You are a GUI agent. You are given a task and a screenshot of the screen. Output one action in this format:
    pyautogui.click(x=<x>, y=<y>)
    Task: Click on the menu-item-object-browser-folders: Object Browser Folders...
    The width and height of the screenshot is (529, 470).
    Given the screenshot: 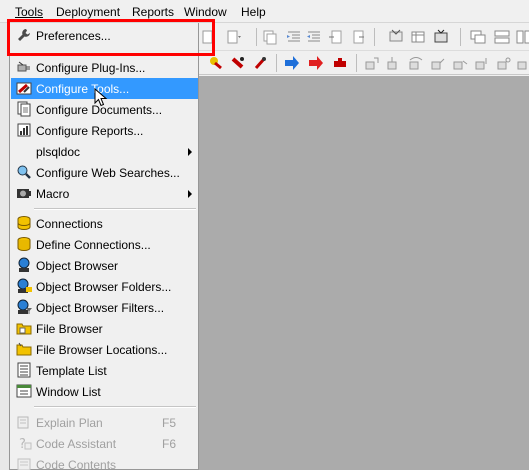 What is the action you would take?
    pyautogui.click(x=104, y=286)
    